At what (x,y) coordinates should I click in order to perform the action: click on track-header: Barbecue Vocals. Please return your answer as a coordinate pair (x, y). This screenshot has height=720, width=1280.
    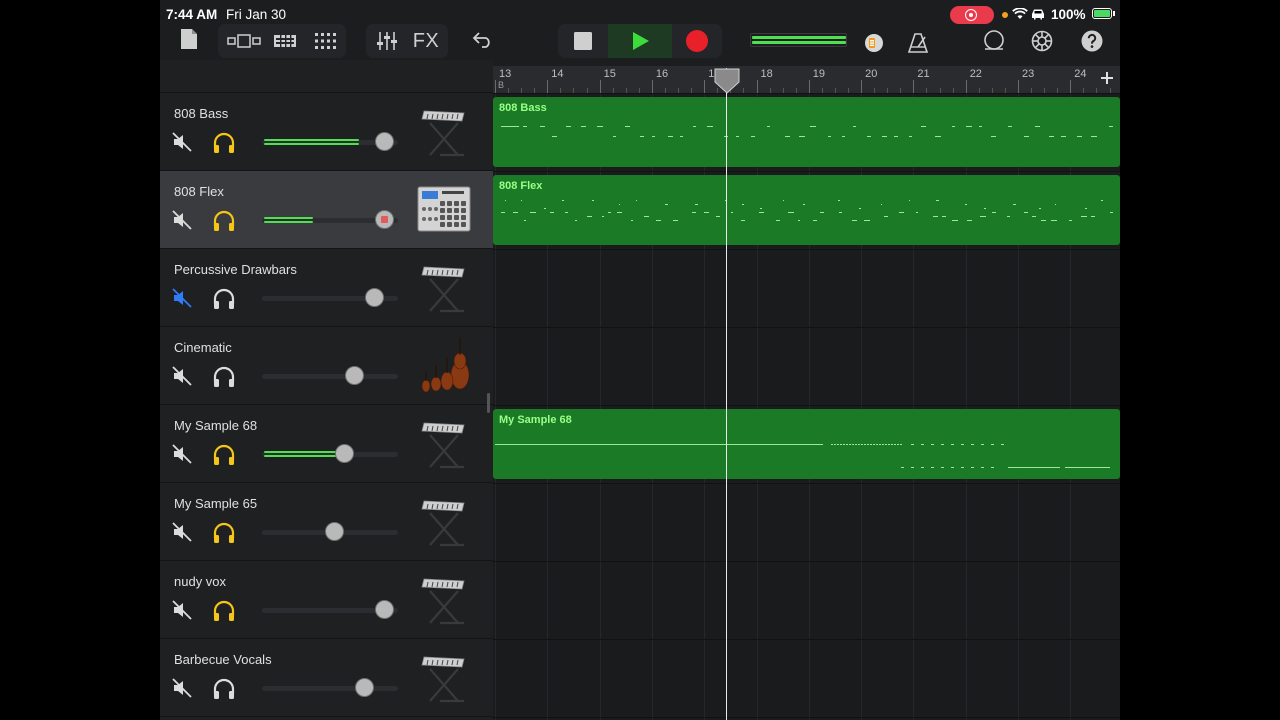
    Looking at the image, I should click on (326, 678).